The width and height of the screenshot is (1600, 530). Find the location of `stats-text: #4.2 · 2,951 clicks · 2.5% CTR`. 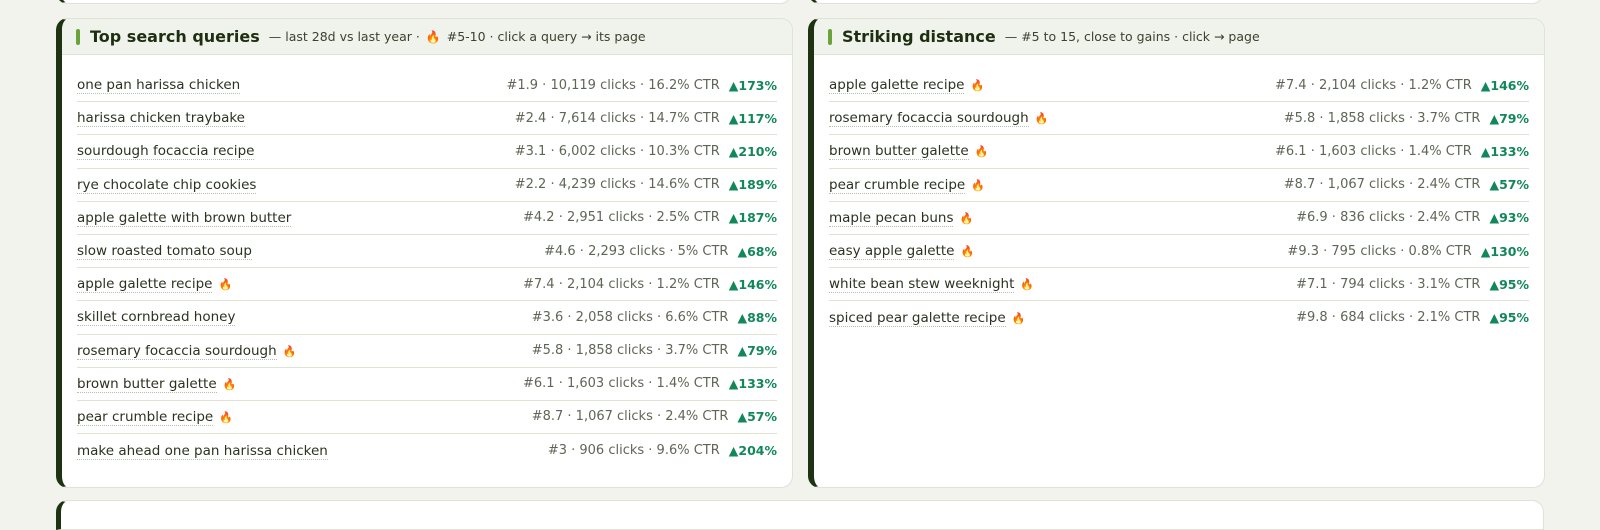

stats-text: #4.2 · 2,951 clicks · 2.5% CTR is located at coordinates (621, 218).